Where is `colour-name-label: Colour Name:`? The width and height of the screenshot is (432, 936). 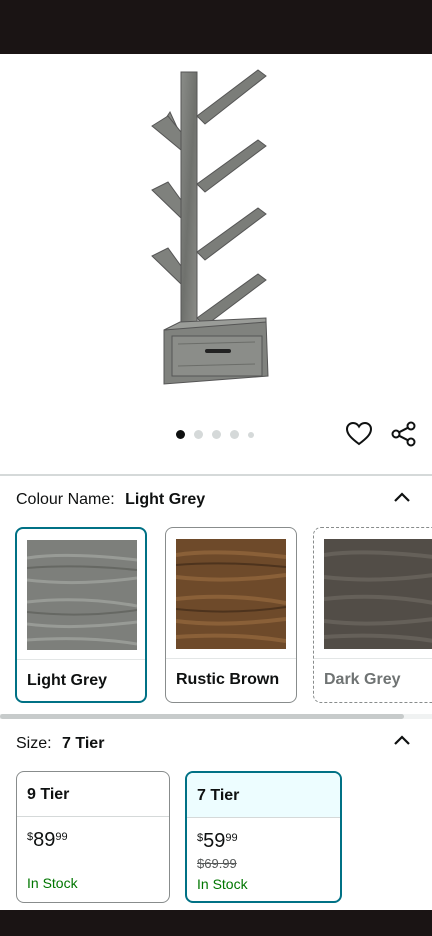
colour-name-label: Colour Name: is located at coordinates (65, 499).